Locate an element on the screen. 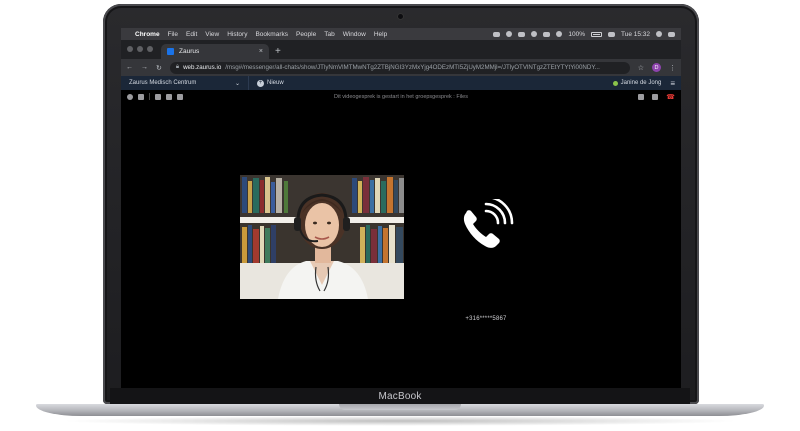 This screenshot has width=800, height=431. organization-switcher: Zaurus Medisch Centrum ⌄ is located at coordinates (185, 83).